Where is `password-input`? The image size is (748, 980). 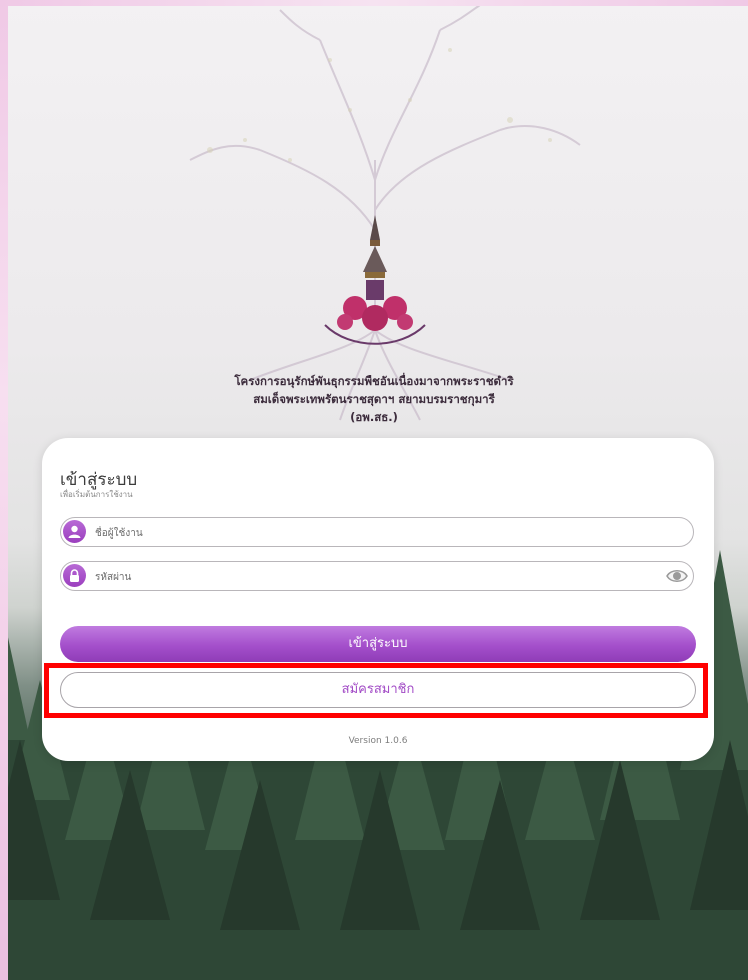 password-input is located at coordinates (375, 577).